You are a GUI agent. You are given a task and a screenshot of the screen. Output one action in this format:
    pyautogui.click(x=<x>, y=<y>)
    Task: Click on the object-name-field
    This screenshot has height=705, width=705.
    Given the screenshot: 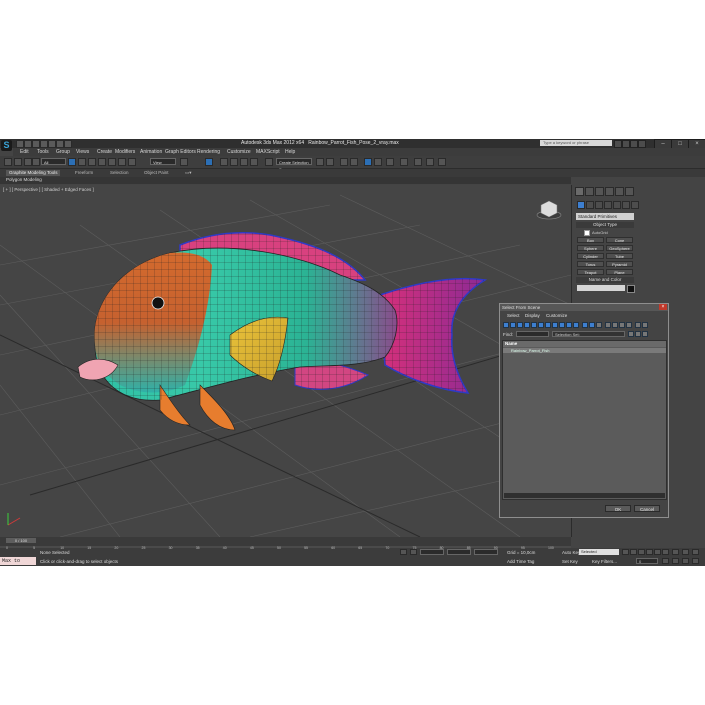 What is the action you would take?
    pyautogui.click(x=601, y=288)
    